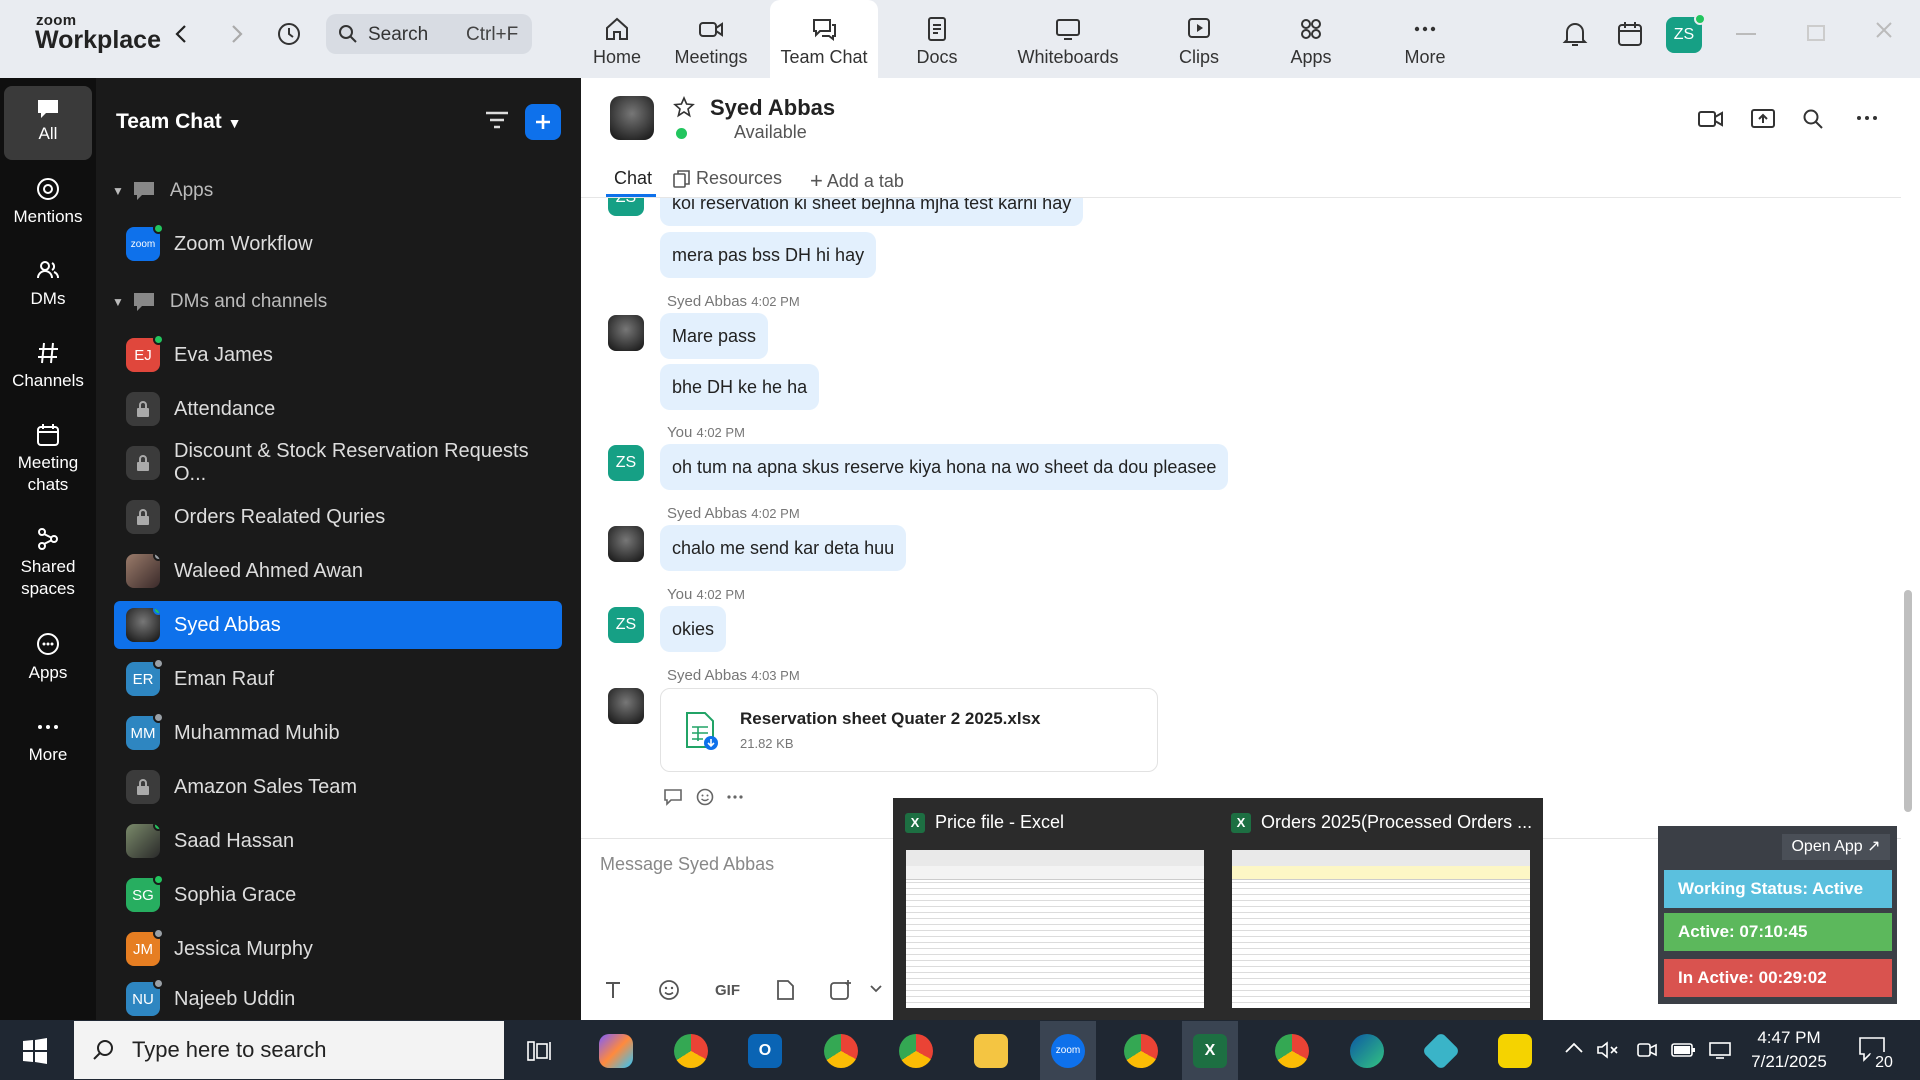  What do you see at coordinates (338, 571) in the screenshot?
I see `dm-waleed-ahmed-awan: Waleed Ahmed Awan` at bounding box center [338, 571].